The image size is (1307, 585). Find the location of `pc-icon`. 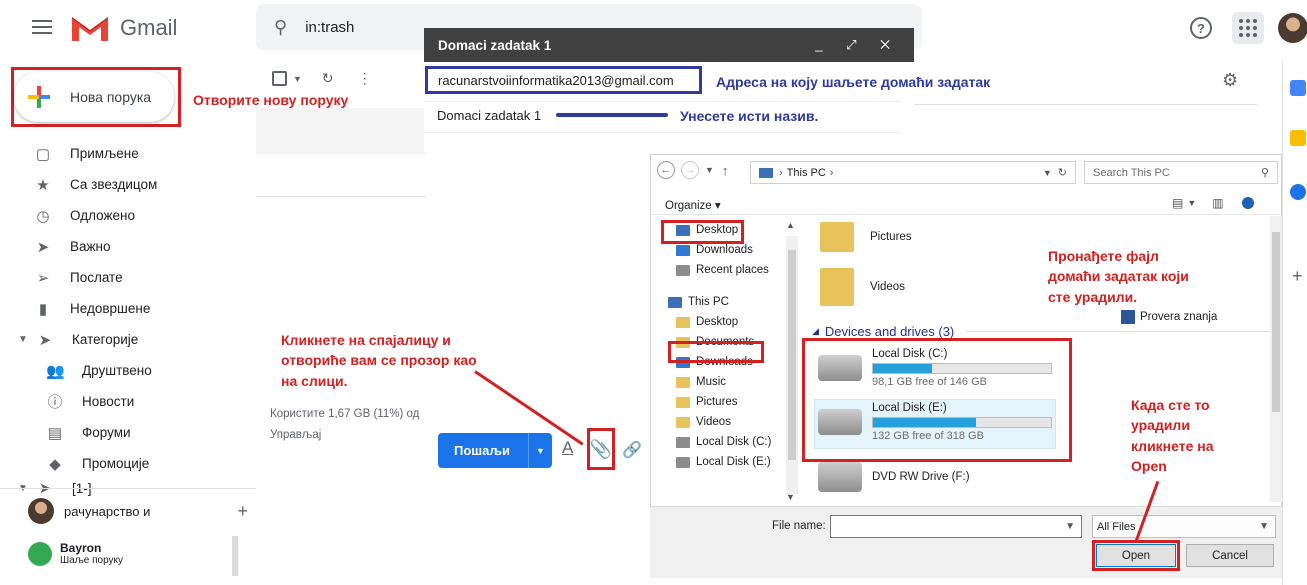

pc-icon is located at coordinates (766, 172).